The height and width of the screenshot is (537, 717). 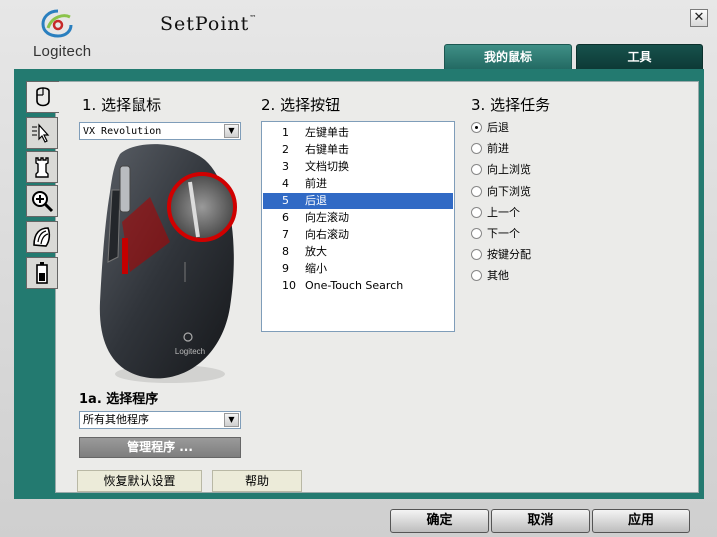 I want to click on list-item: 2 右键单击, so click(x=358, y=150).